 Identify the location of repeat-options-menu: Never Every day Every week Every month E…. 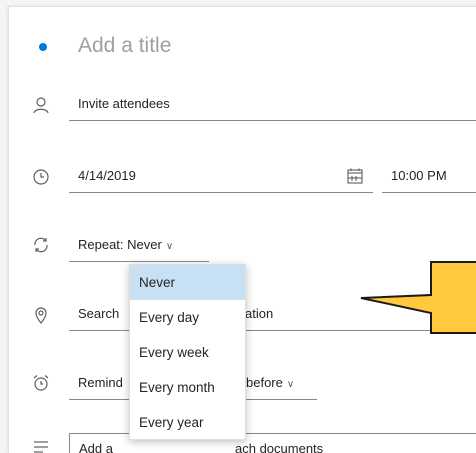
(187, 352).